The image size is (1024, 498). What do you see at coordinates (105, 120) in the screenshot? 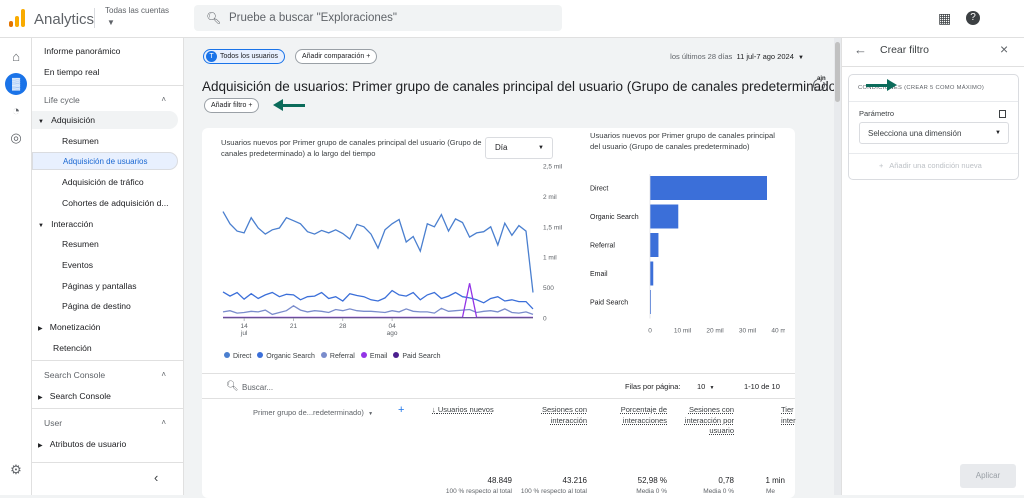
I see `nav-group-adquisicion: ▼ Adquisición` at bounding box center [105, 120].